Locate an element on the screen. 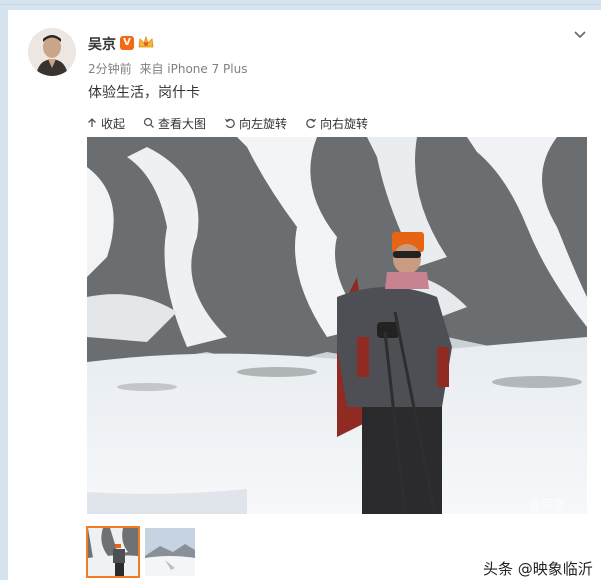 The width and height of the screenshot is (601, 580). collapse-label: 收起 is located at coordinates (113, 123).